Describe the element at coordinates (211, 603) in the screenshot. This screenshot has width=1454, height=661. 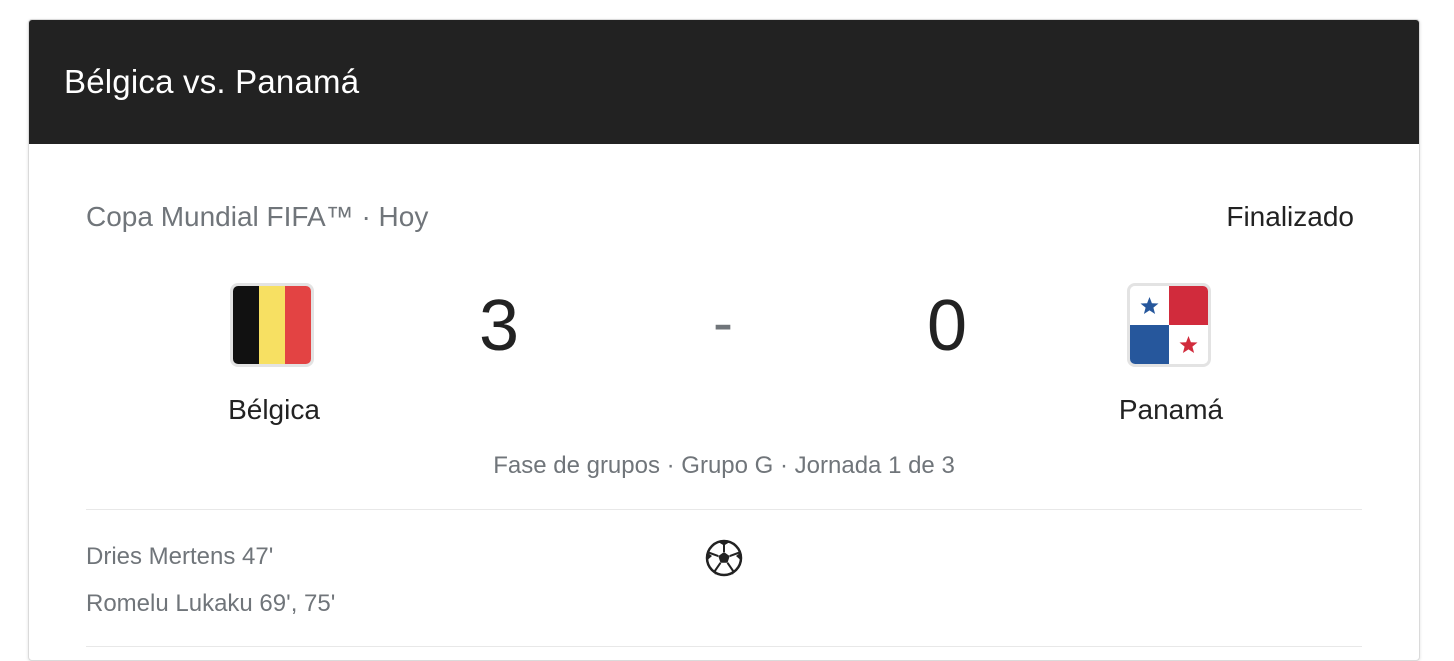
I see `goal-scorer-item: Romelu Lukaku 69', 75'` at that location.